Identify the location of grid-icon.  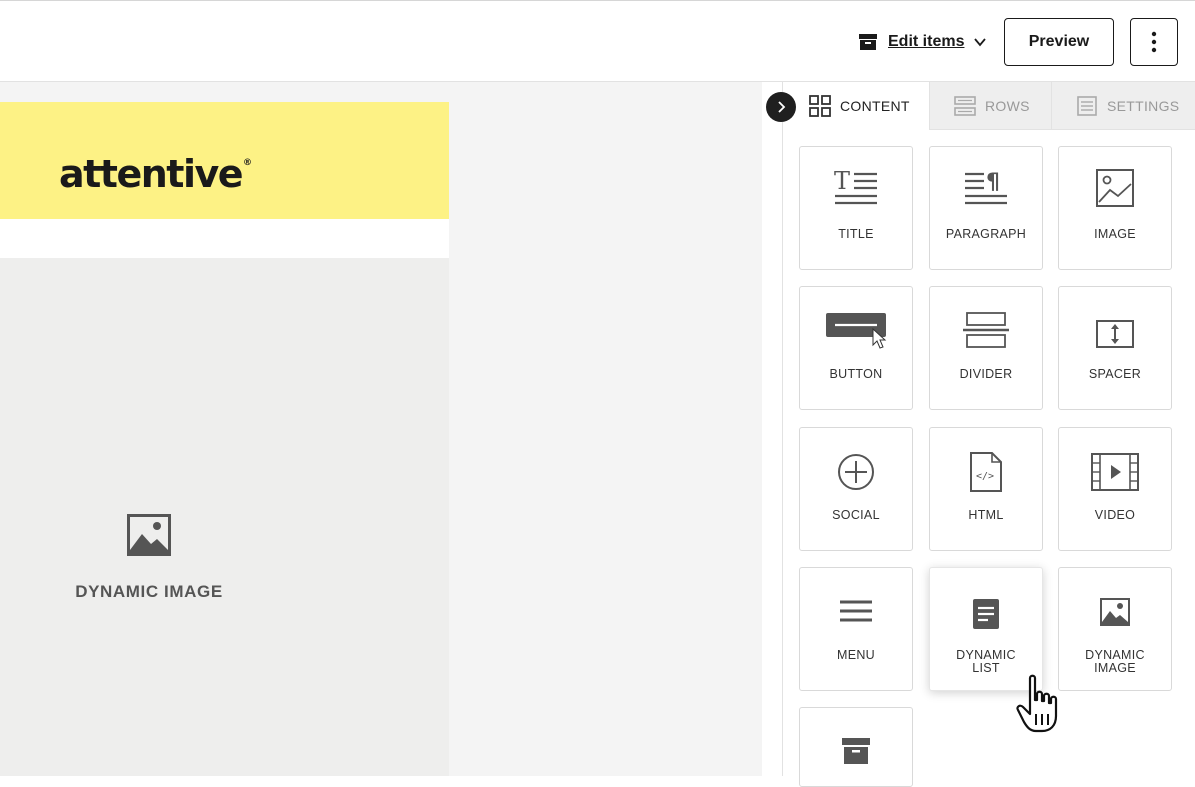
(820, 106).